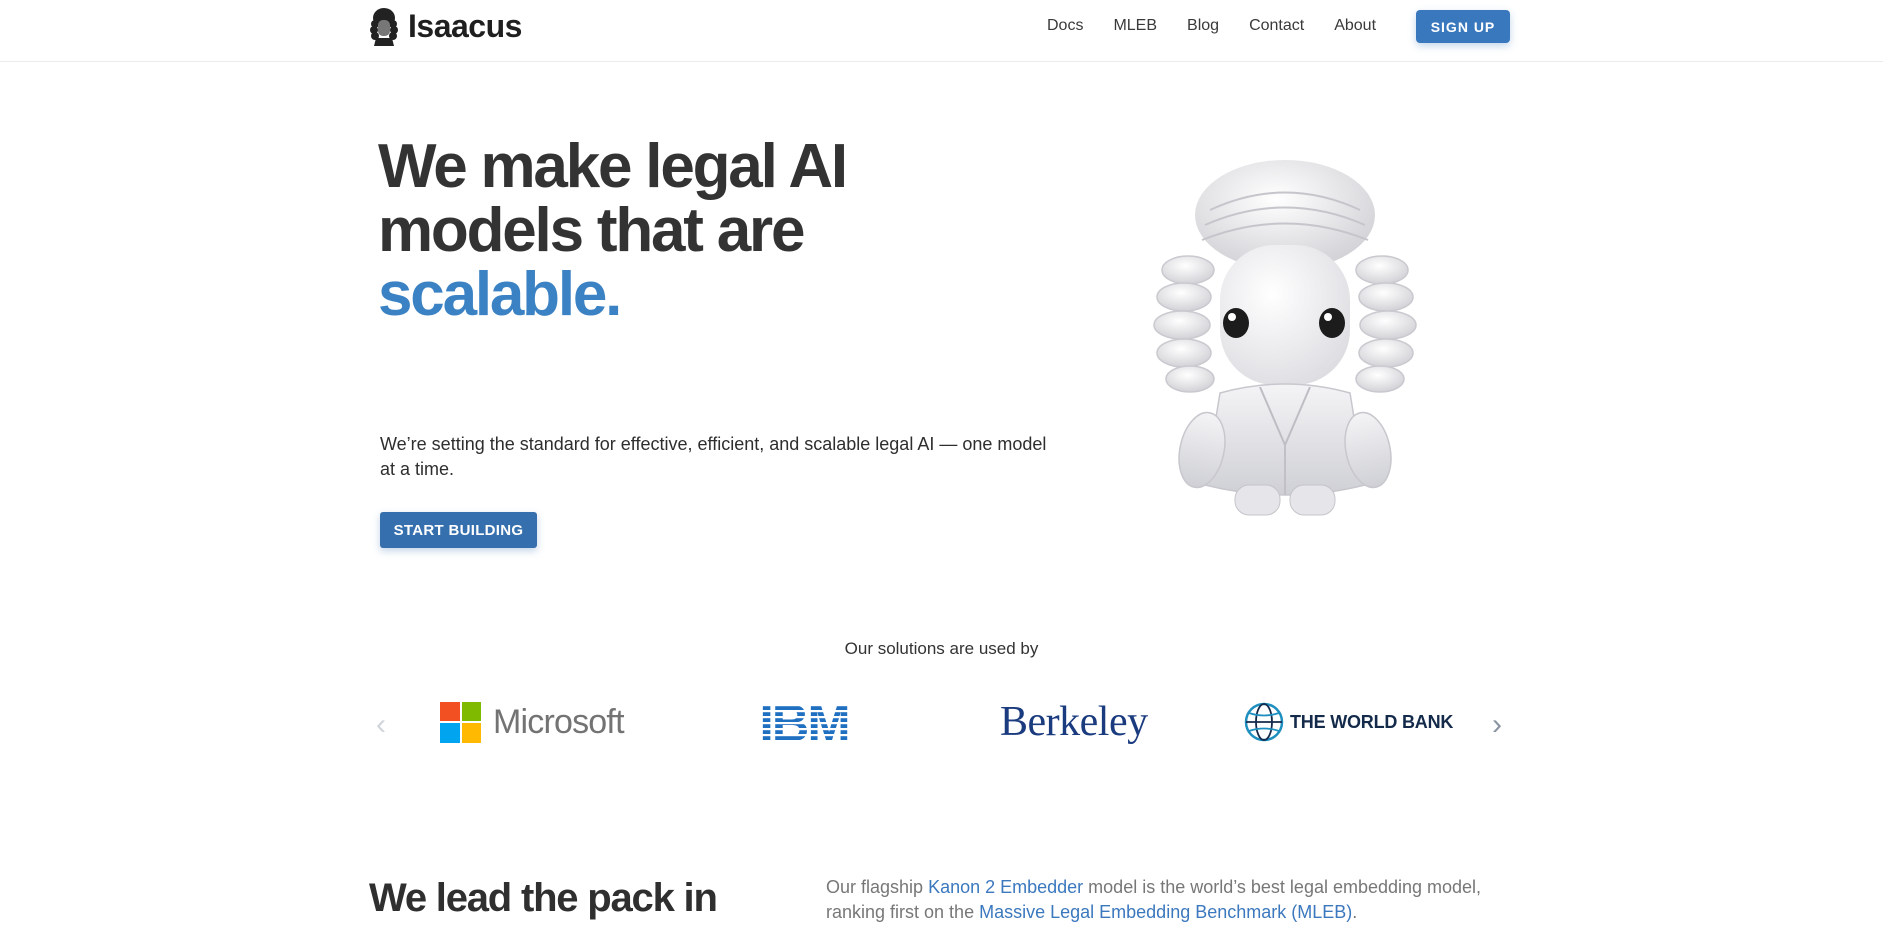 This screenshot has width=1883, height=925. I want to click on world-bank-logo-text: THE WORLD BANK, so click(1372, 721).